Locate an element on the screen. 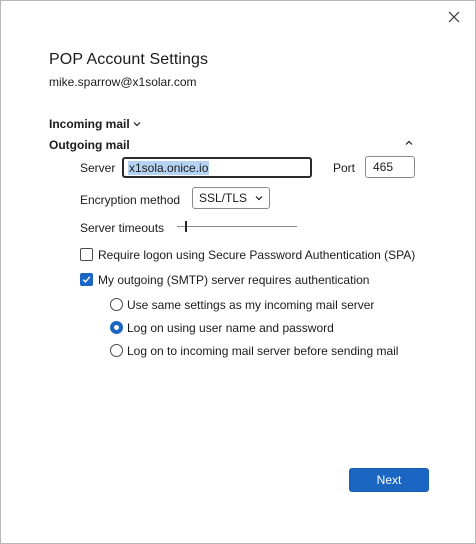  radio-same-settings is located at coordinates (116, 304).